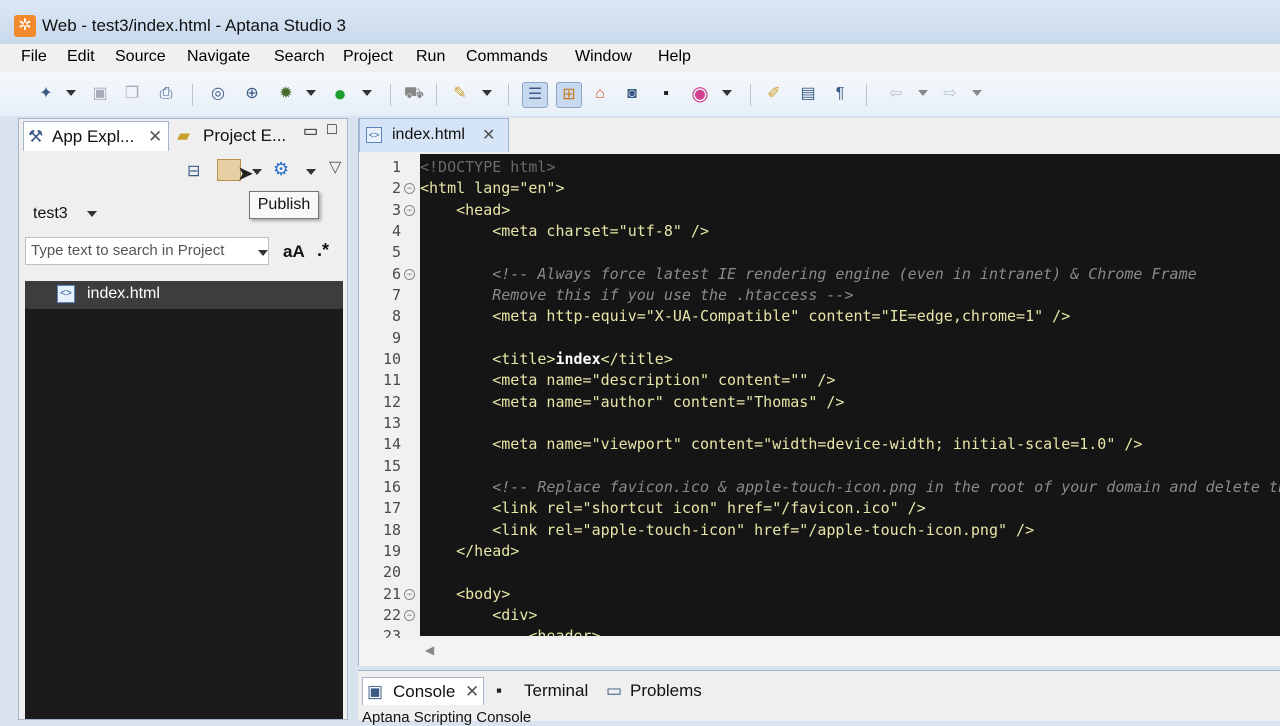 This screenshot has height=726, width=1280. Describe the element at coordinates (666, 690) in the screenshot. I see `tab-problems-label: Problems` at that location.